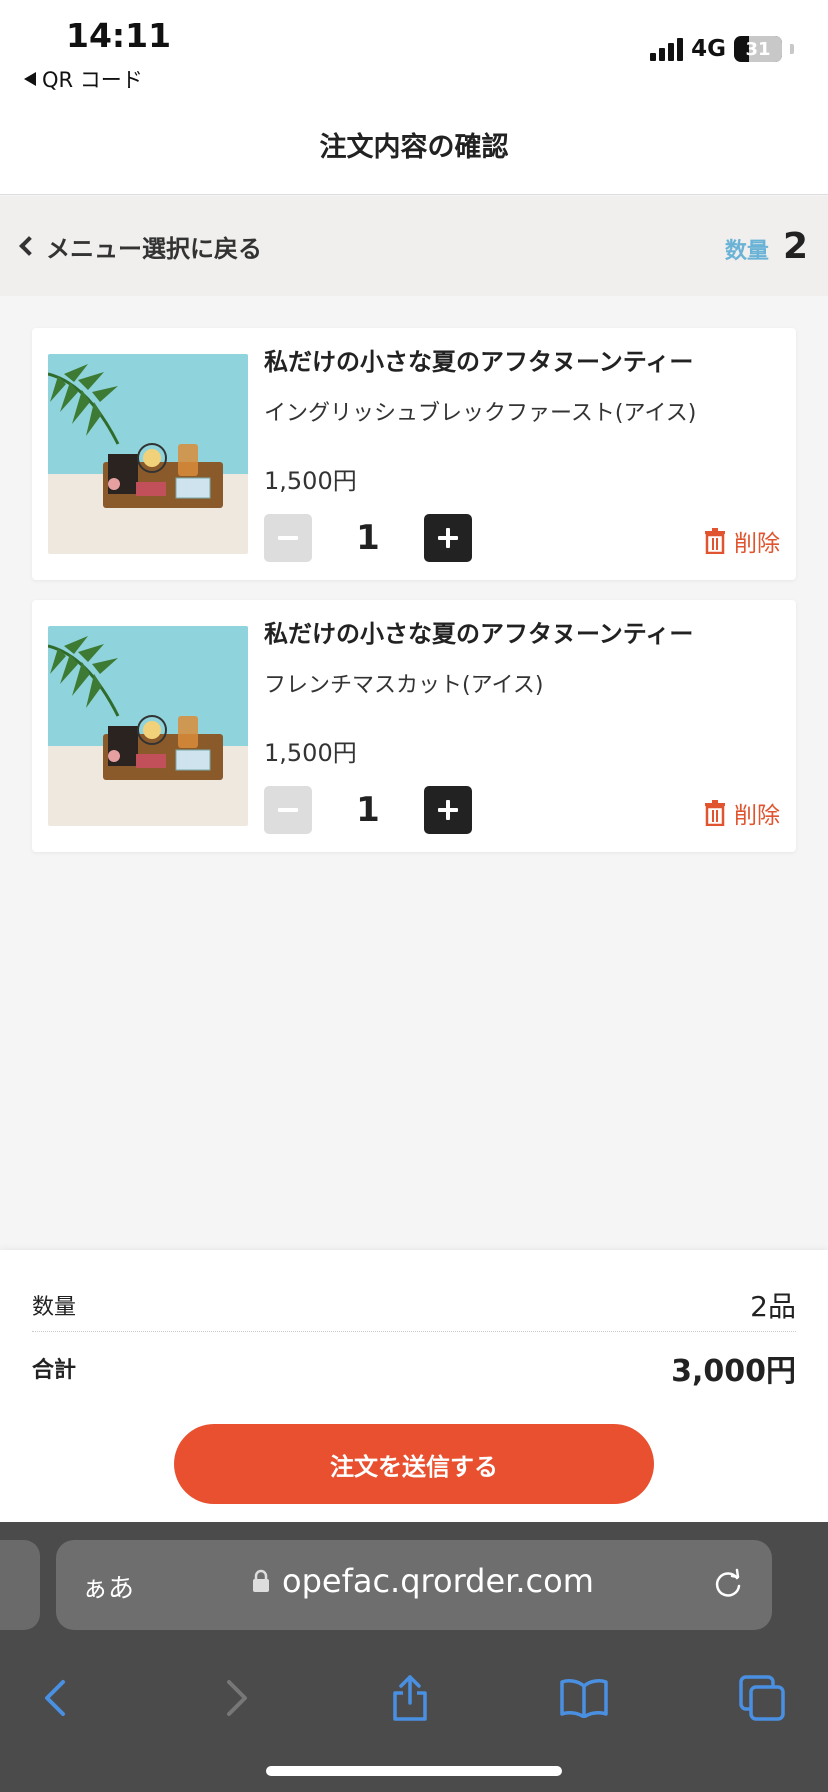 The image size is (828, 1792). I want to click on signal-icon, so click(667, 49).